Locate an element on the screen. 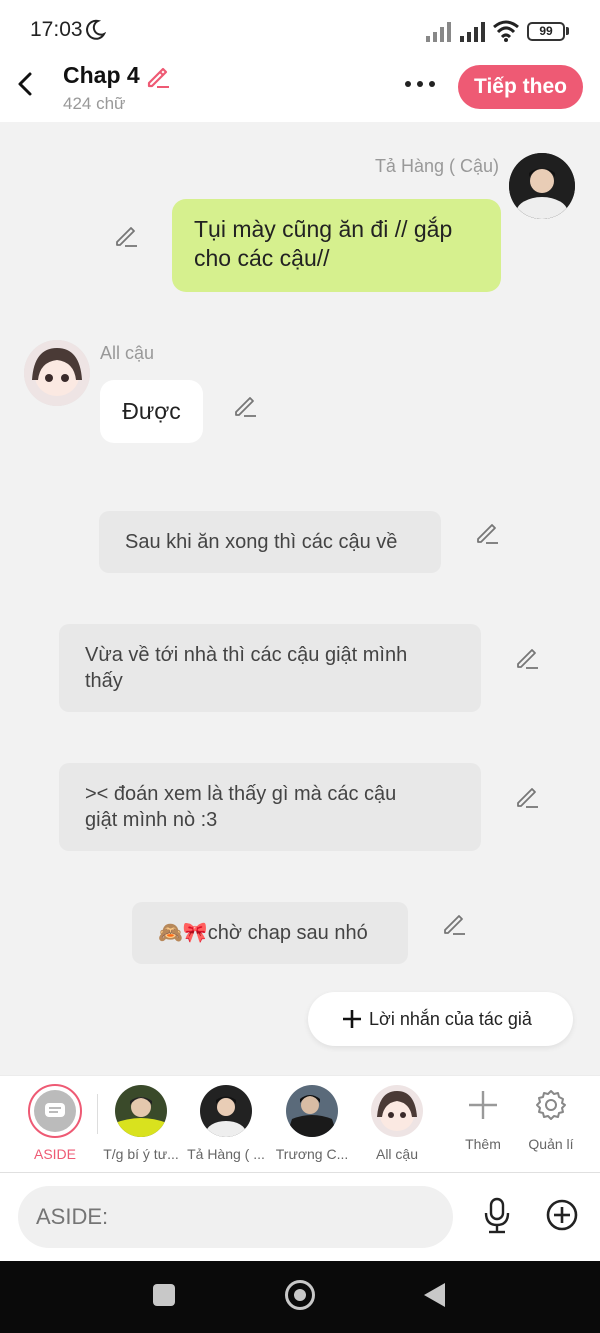 Image resolution: width=600 pixels, height=1333 pixels. add-character-button: Thêm is located at coordinates (483, 1125).